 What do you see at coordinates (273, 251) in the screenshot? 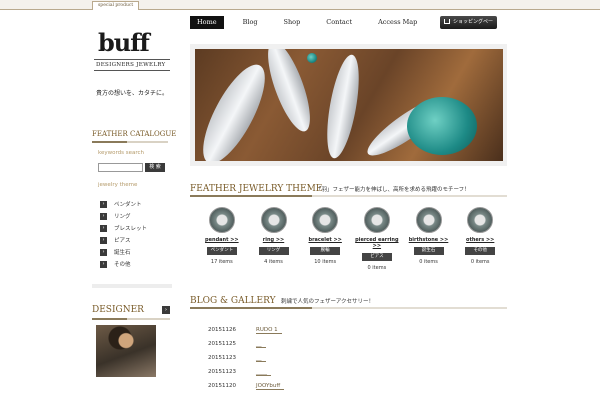
I see `theme-tag: リング` at bounding box center [273, 251].